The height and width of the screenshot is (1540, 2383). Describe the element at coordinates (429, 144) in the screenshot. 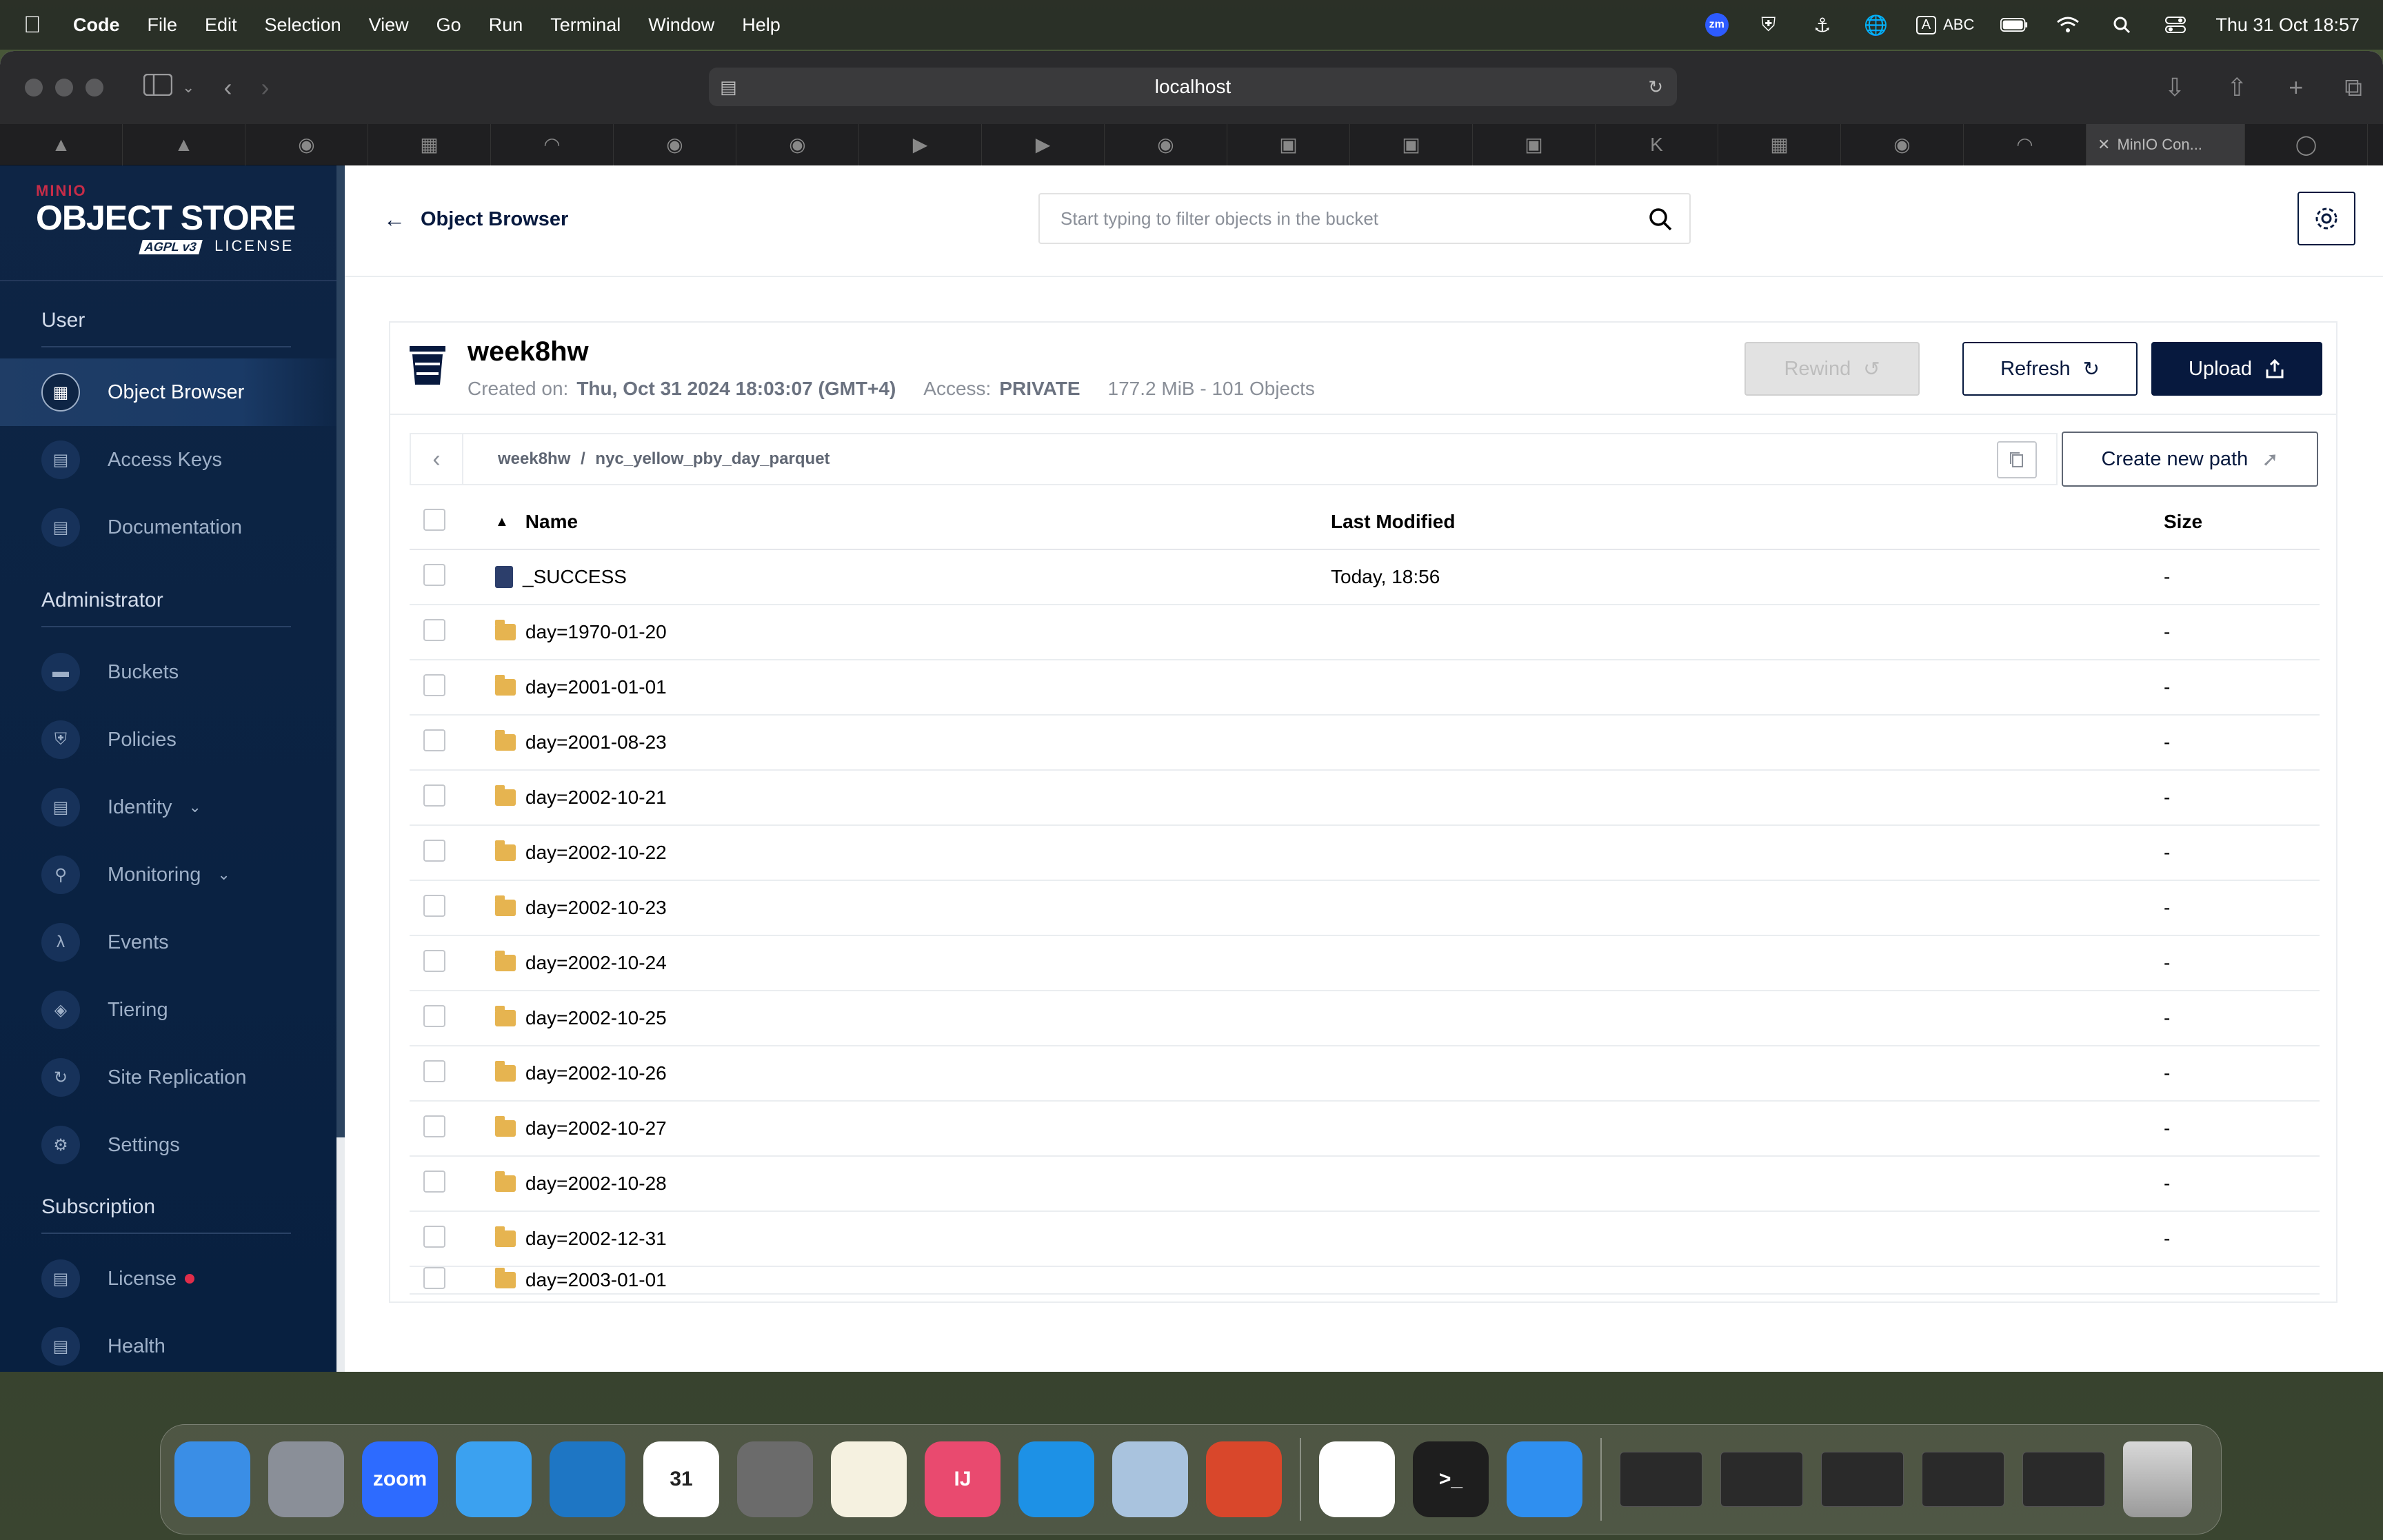

I see `pinned-tab: ▦` at that location.